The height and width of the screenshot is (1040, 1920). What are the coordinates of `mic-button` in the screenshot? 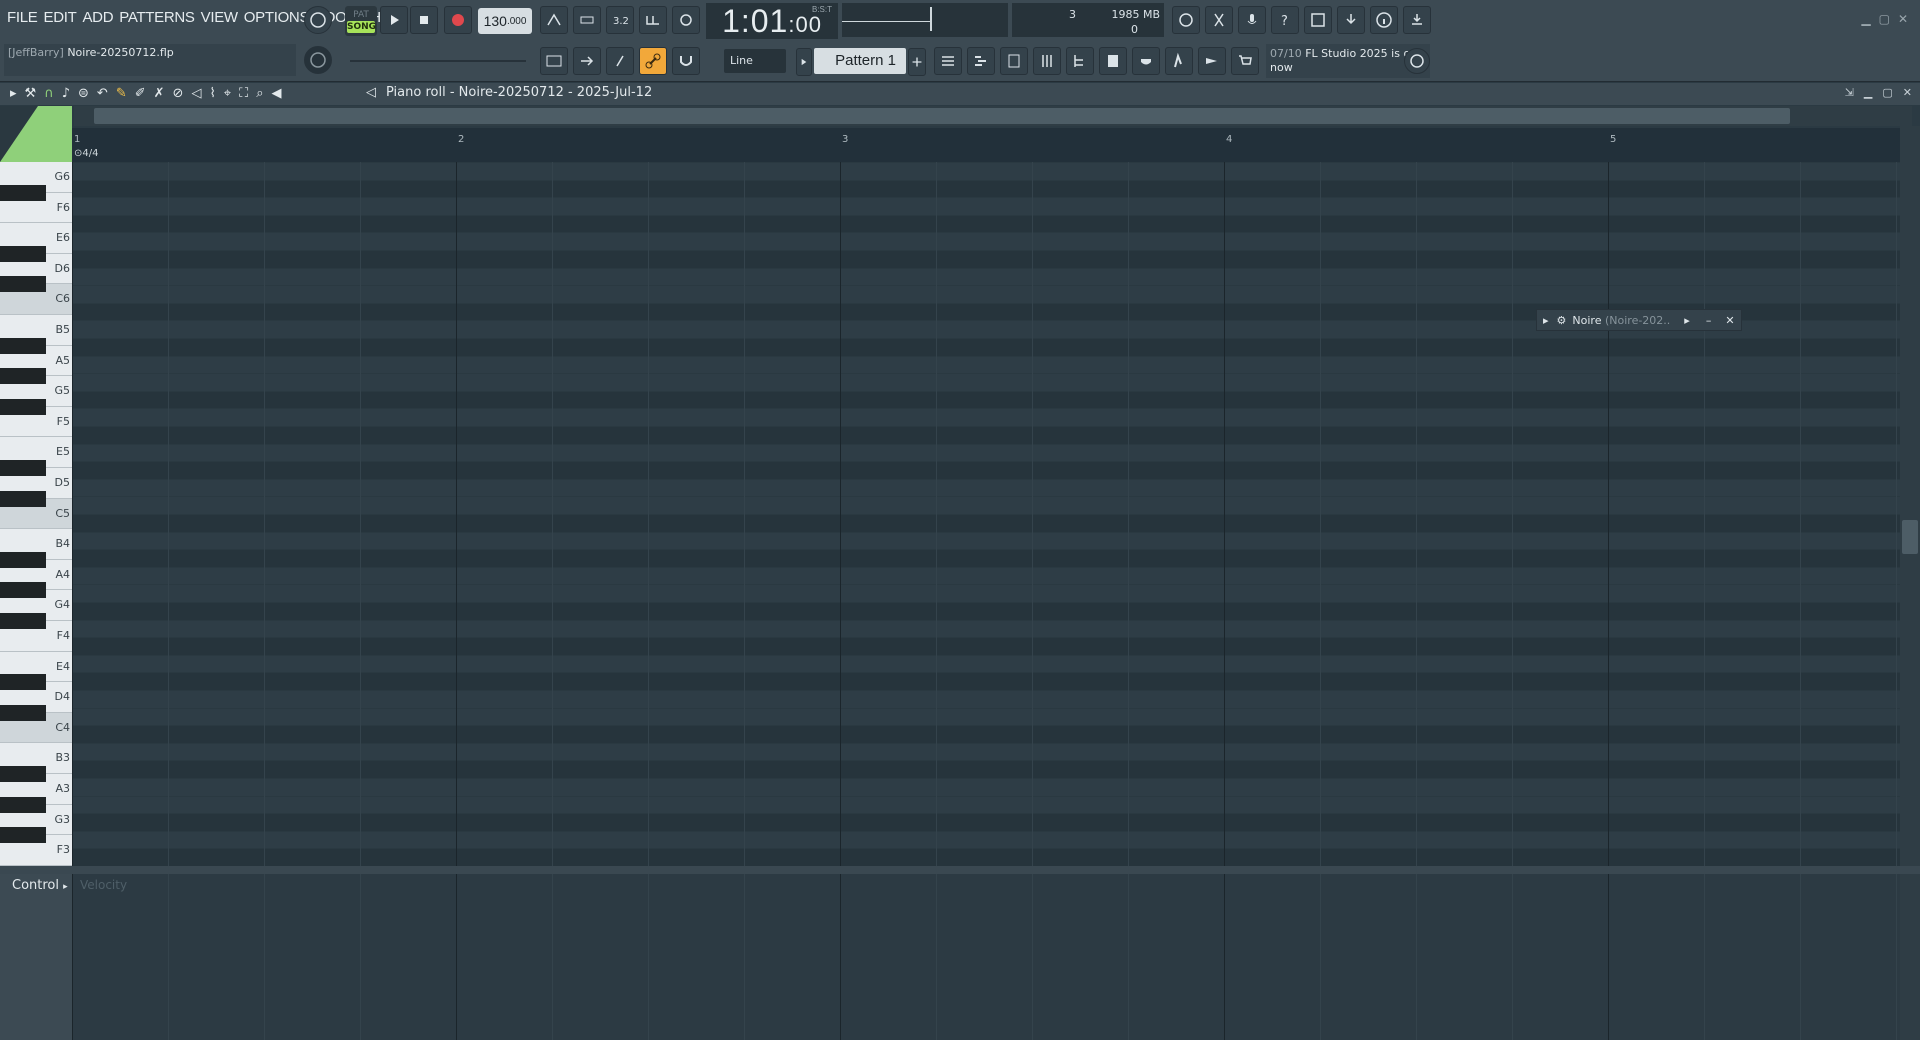 It's located at (1252, 20).